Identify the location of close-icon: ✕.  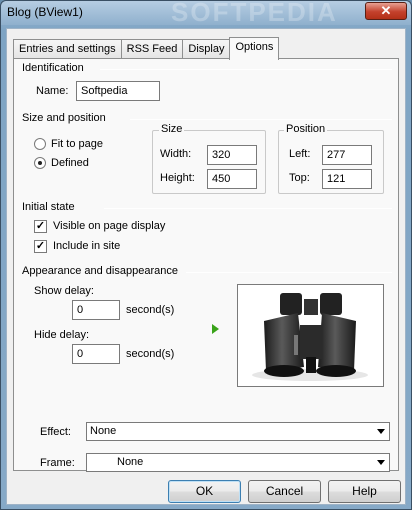
(386, 10).